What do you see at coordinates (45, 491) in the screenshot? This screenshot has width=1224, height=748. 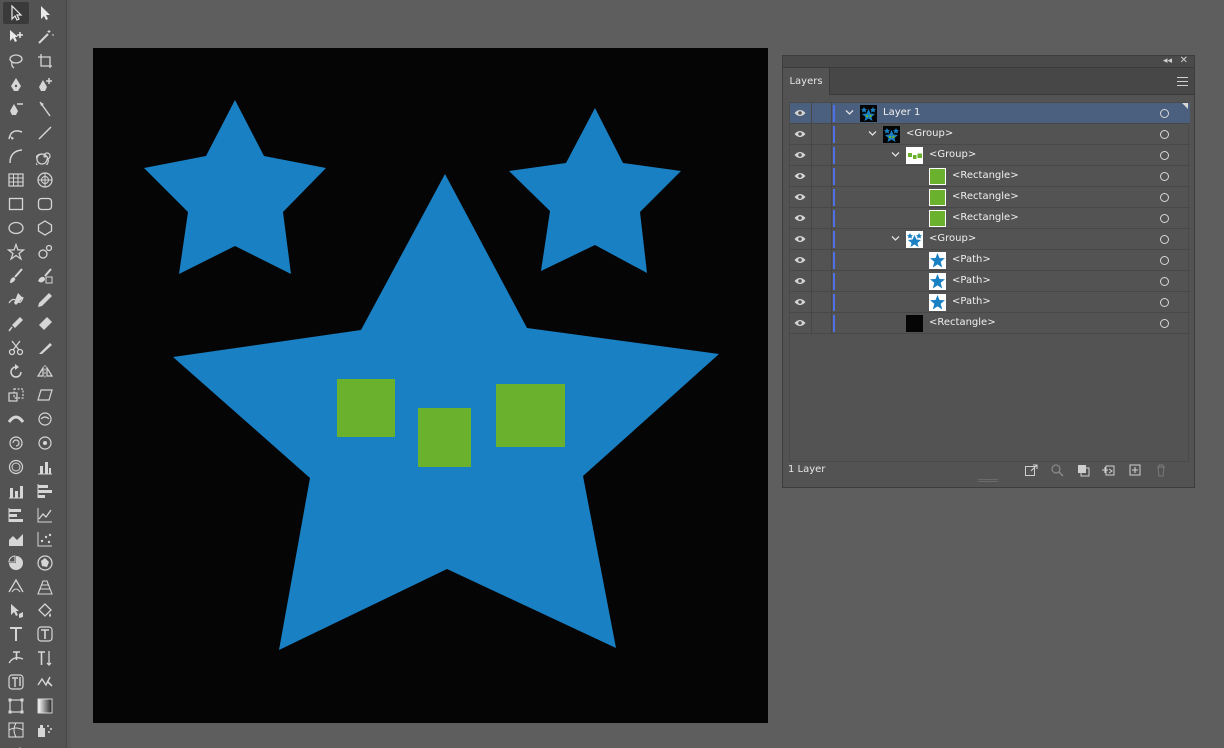 I see `bar-graph-tool-button` at bounding box center [45, 491].